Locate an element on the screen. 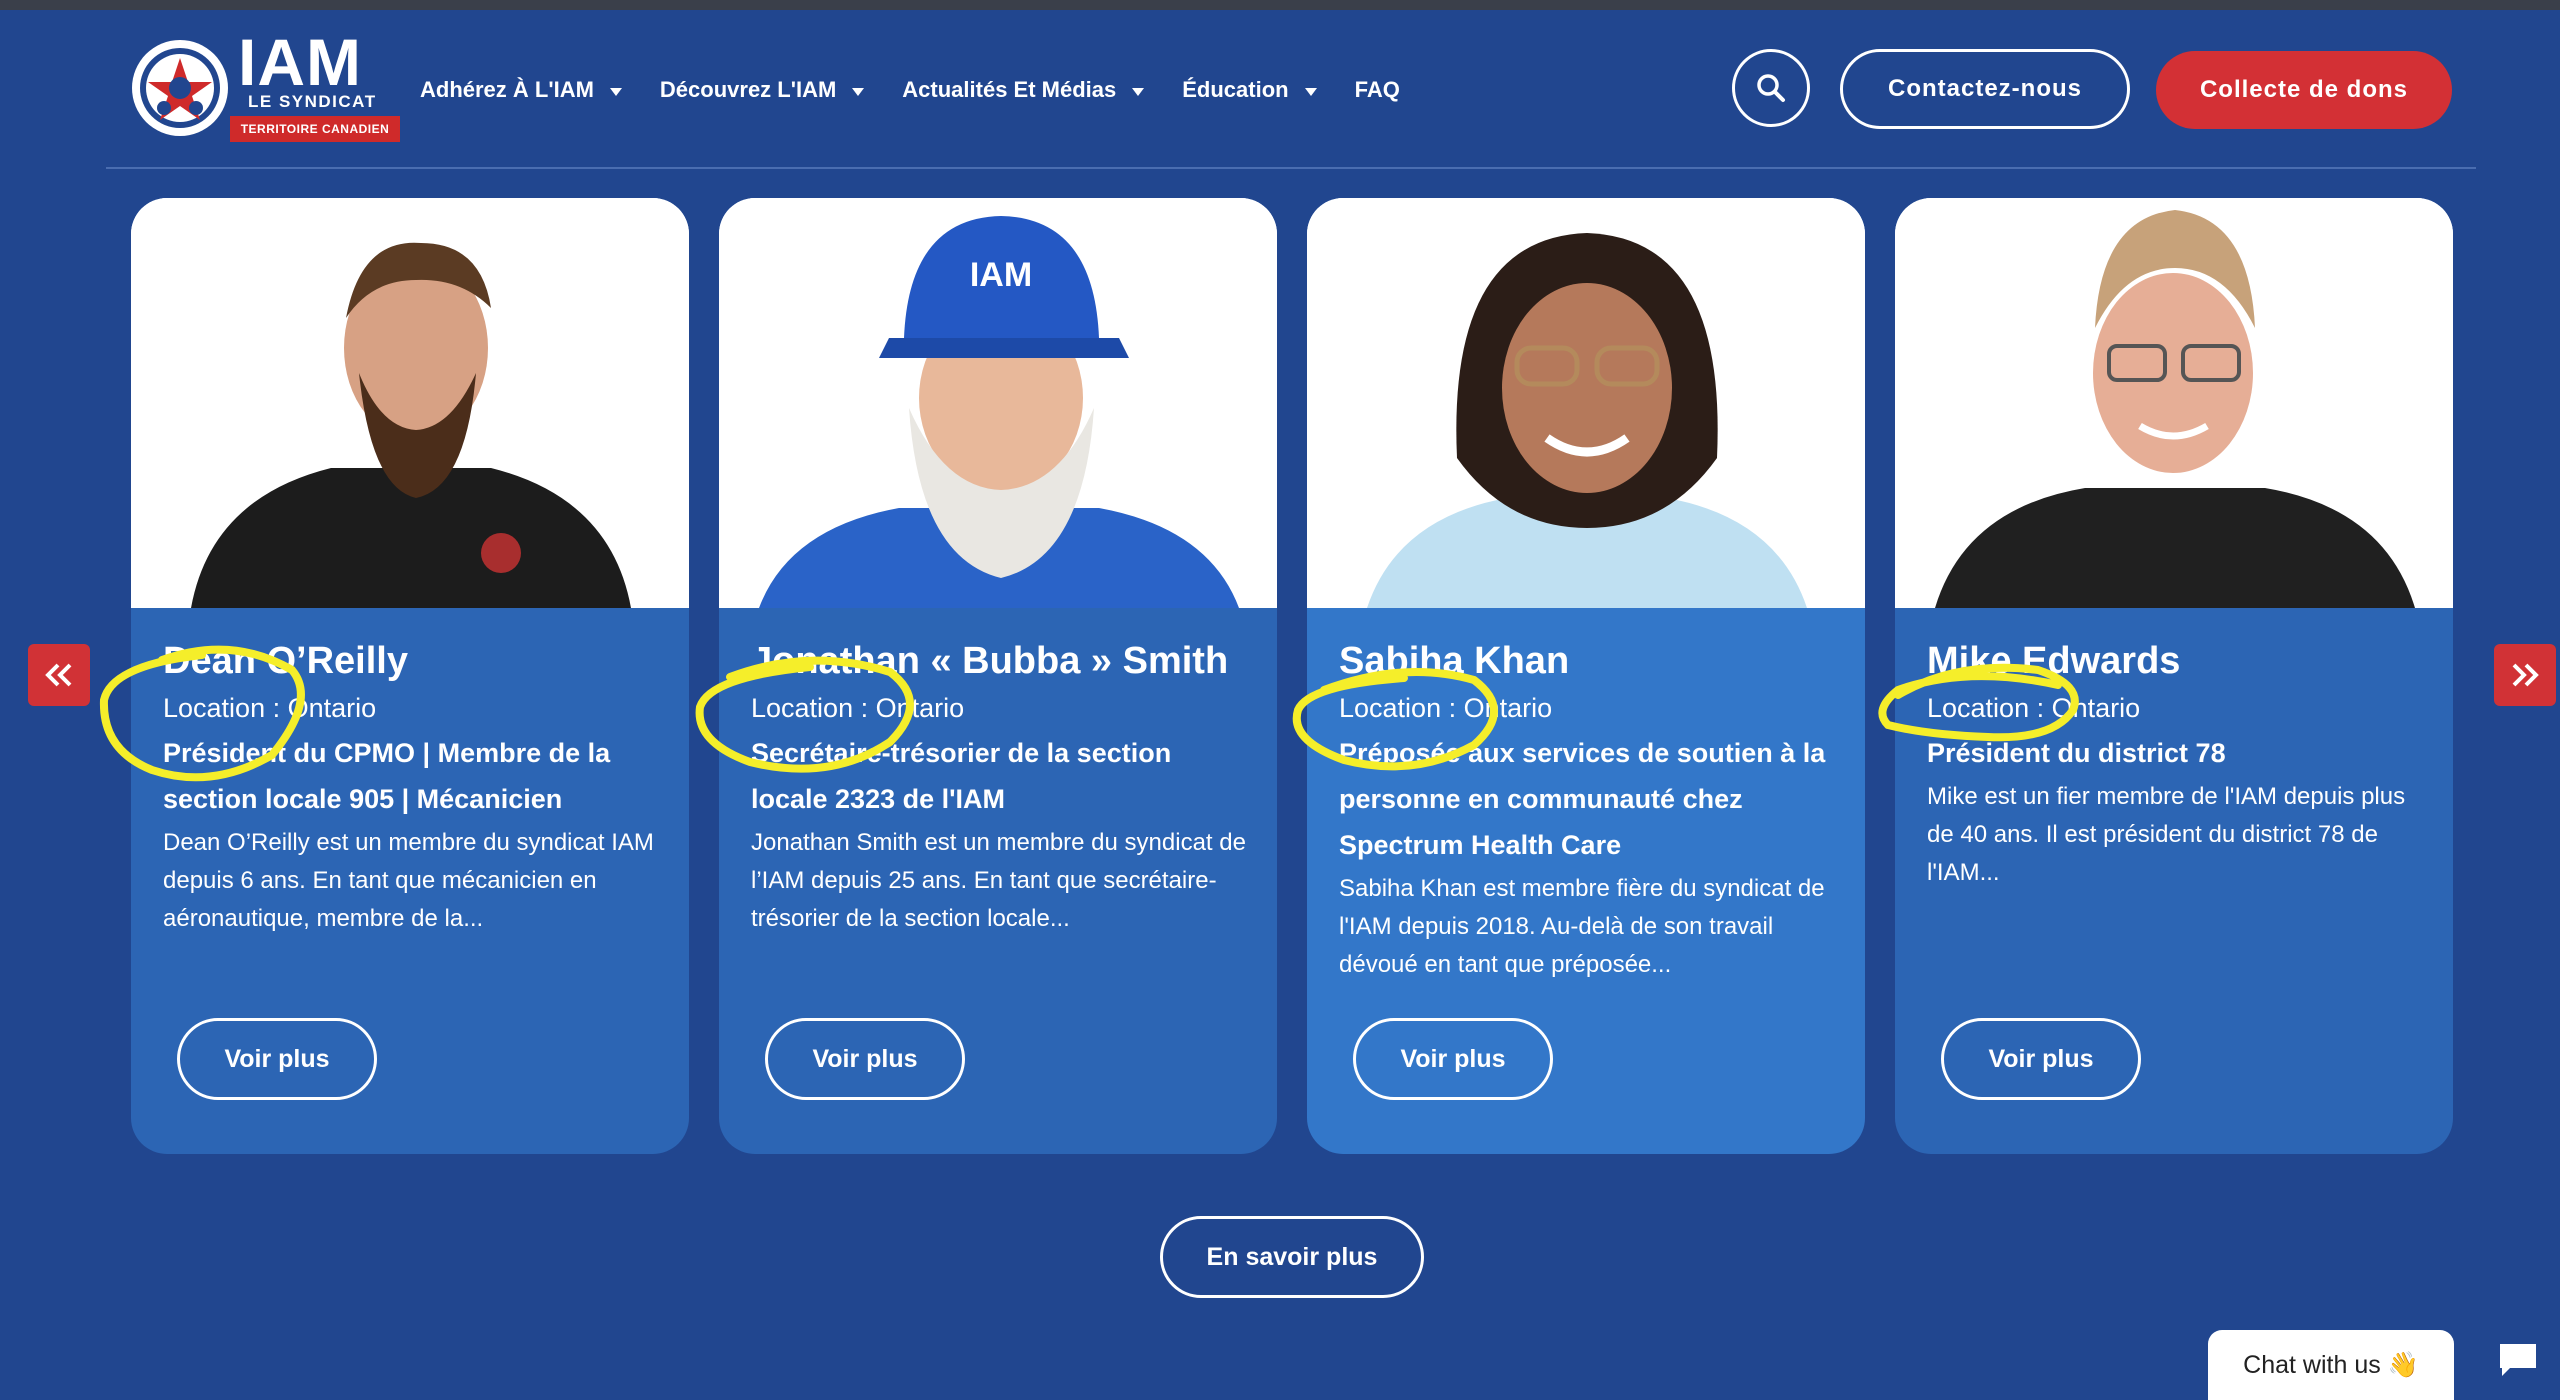 The height and width of the screenshot is (1400, 2560). member-name: Mike Edwards is located at coordinates (2054, 661).